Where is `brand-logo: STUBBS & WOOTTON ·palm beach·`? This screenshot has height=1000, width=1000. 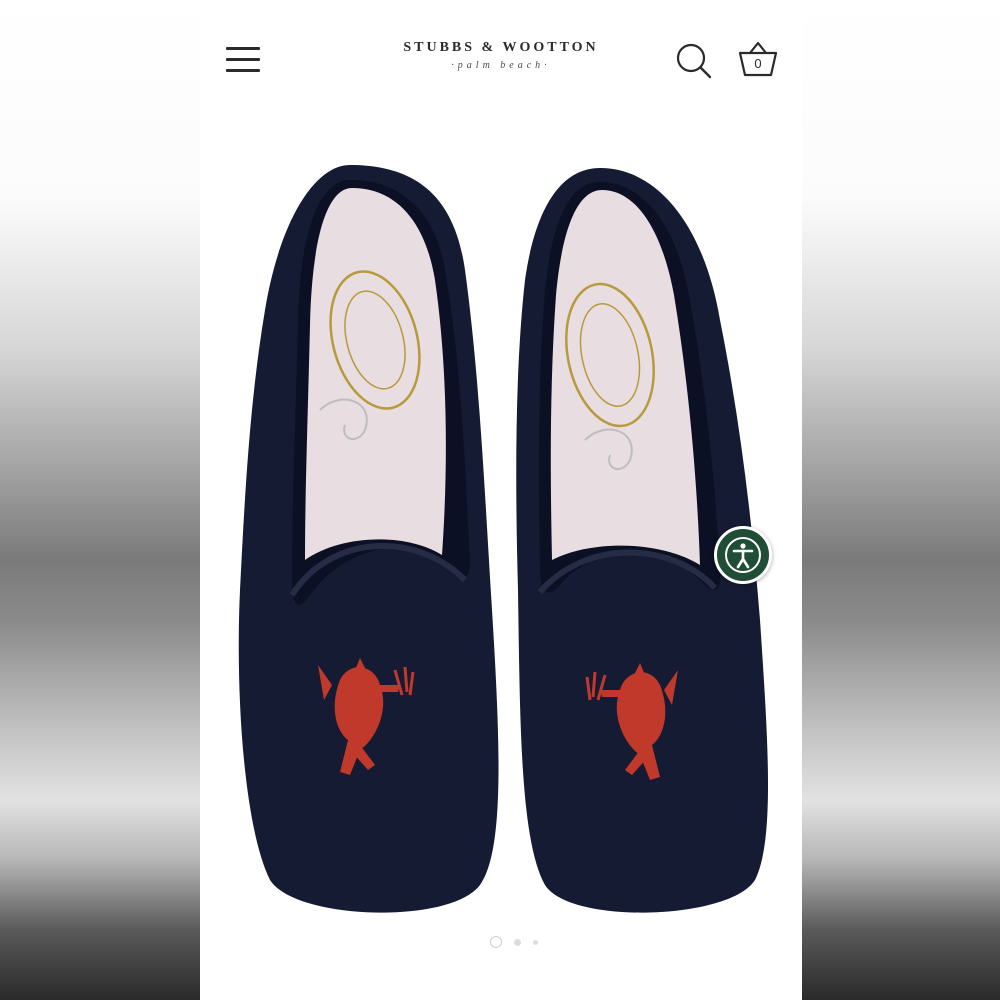 brand-logo: STUBBS & WOOTTON ·palm beach· is located at coordinates (501, 55).